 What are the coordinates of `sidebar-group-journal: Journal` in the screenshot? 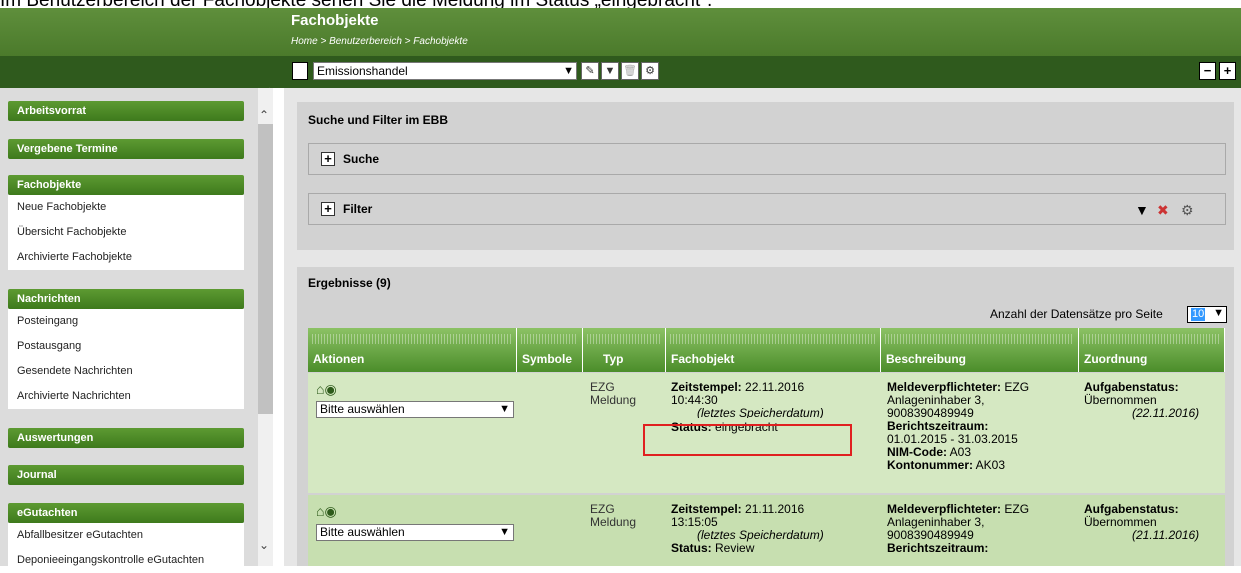 It's located at (126, 475).